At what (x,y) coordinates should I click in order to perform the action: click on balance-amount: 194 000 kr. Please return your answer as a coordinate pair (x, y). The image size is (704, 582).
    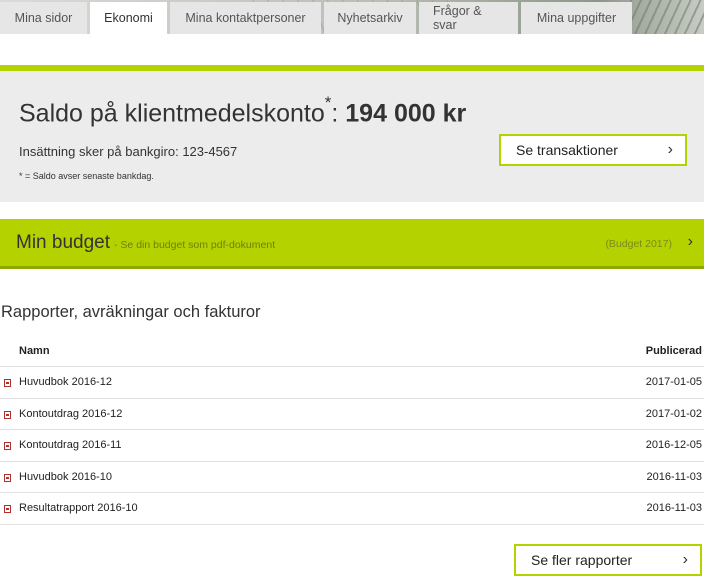
    Looking at the image, I should click on (406, 113).